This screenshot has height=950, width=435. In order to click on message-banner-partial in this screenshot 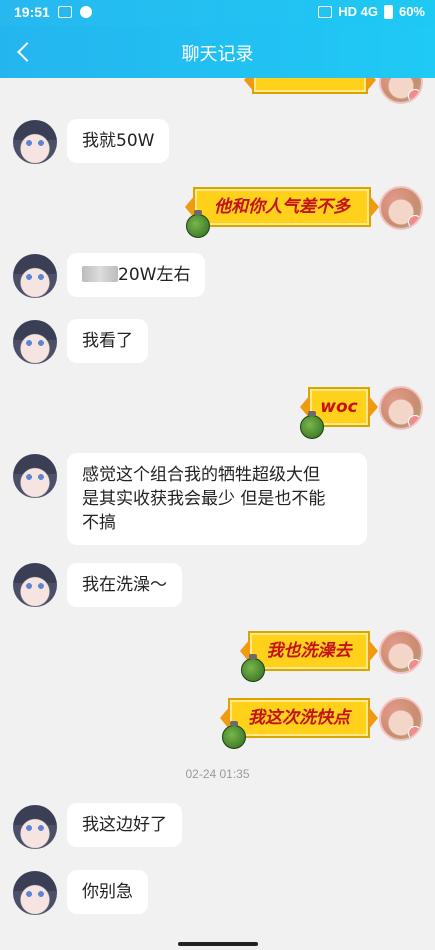, I will do `click(310, 86)`.